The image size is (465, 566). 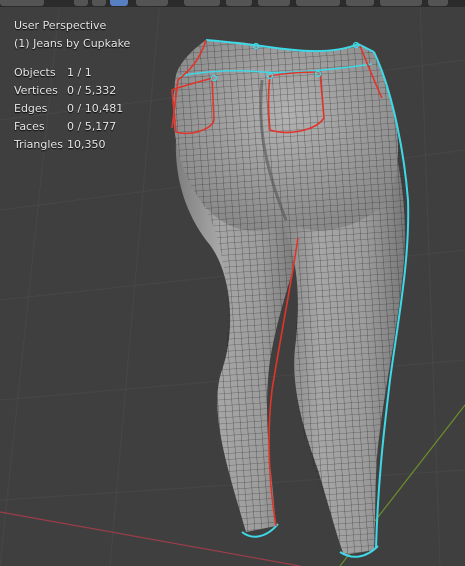 What do you see at coordinates (38, 144) in the screenshot?
I see `stat-label: Triangles` at bounding box center [38, 144].